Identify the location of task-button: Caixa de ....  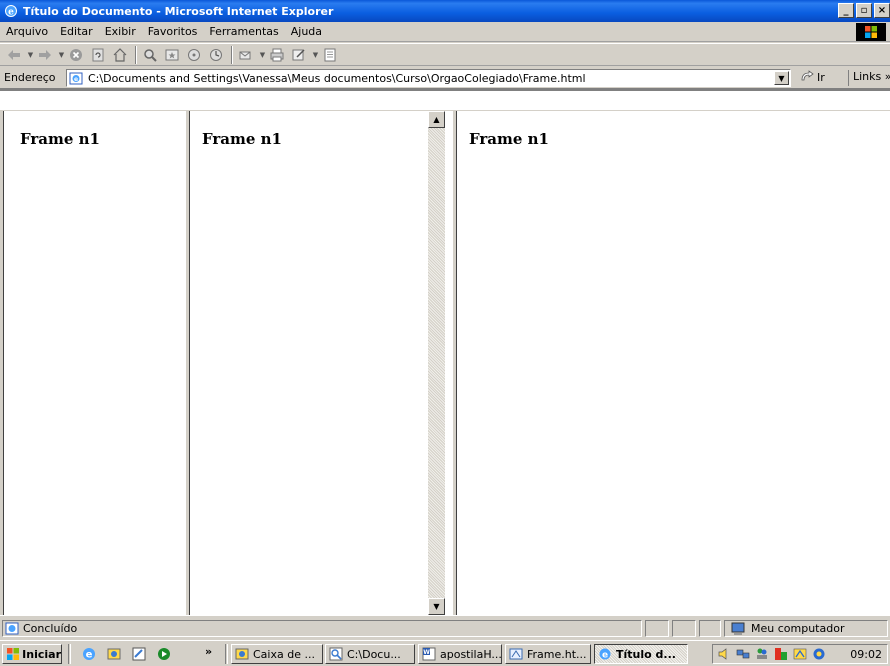
(277, 654).